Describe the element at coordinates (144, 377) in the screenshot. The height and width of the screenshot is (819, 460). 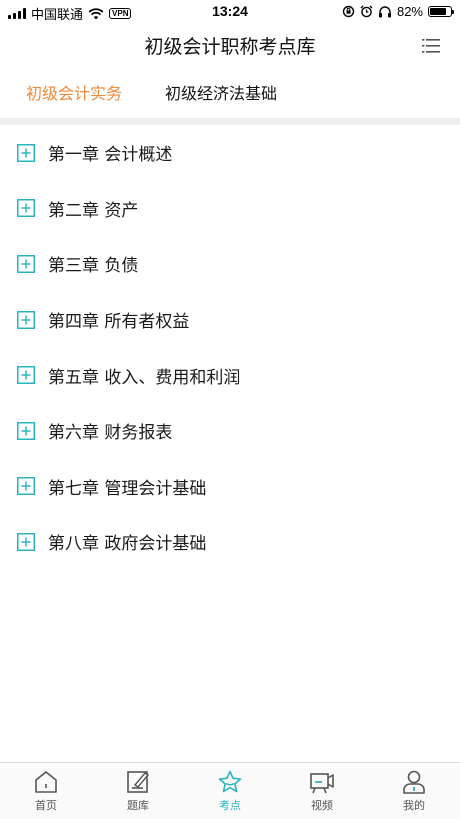
I see `chapter-label: 第五章 收入、费用和利润` at that location.